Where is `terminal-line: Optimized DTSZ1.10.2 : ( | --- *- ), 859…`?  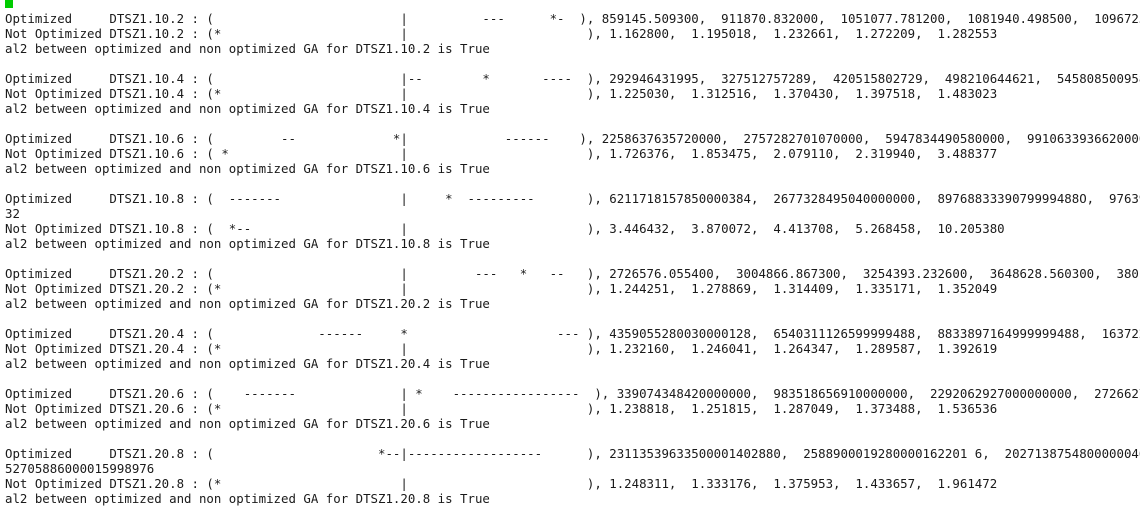
terminal-line: Optimized DTSZ1.10.2 : ( | --- *- ), 859… is located at coordinates (572, 18).